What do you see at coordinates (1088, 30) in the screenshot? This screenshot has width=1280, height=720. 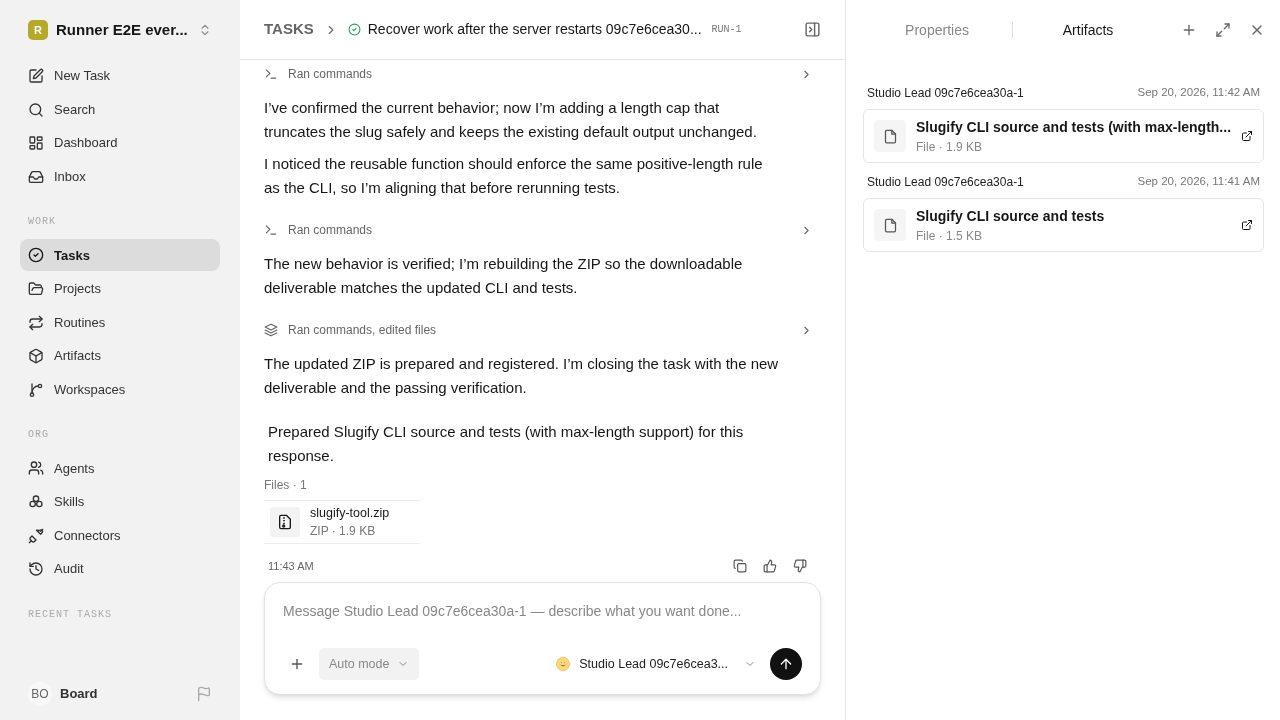 I see `panel-tab: Artifacts` at bounding box center [1088, 30].